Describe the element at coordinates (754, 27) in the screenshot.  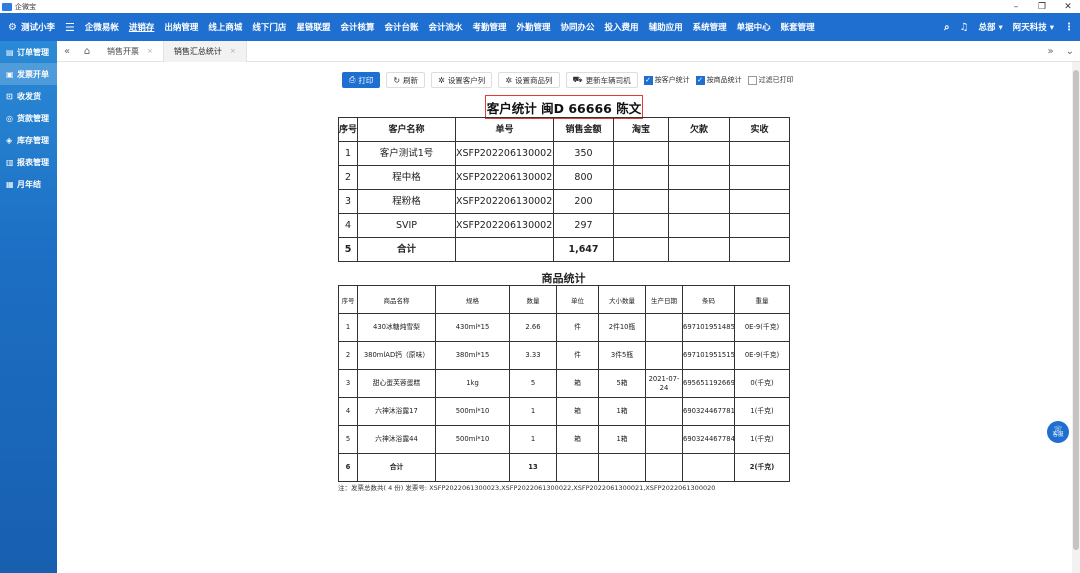
I see `nav-item: 单据中心` at that location.